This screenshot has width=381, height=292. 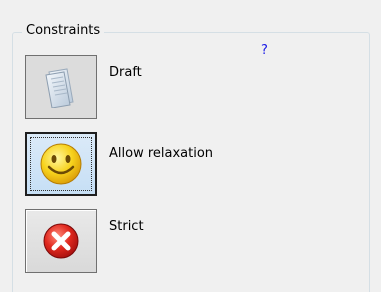 I want to click on red-x-error-icon, so click(x=61, y=241).